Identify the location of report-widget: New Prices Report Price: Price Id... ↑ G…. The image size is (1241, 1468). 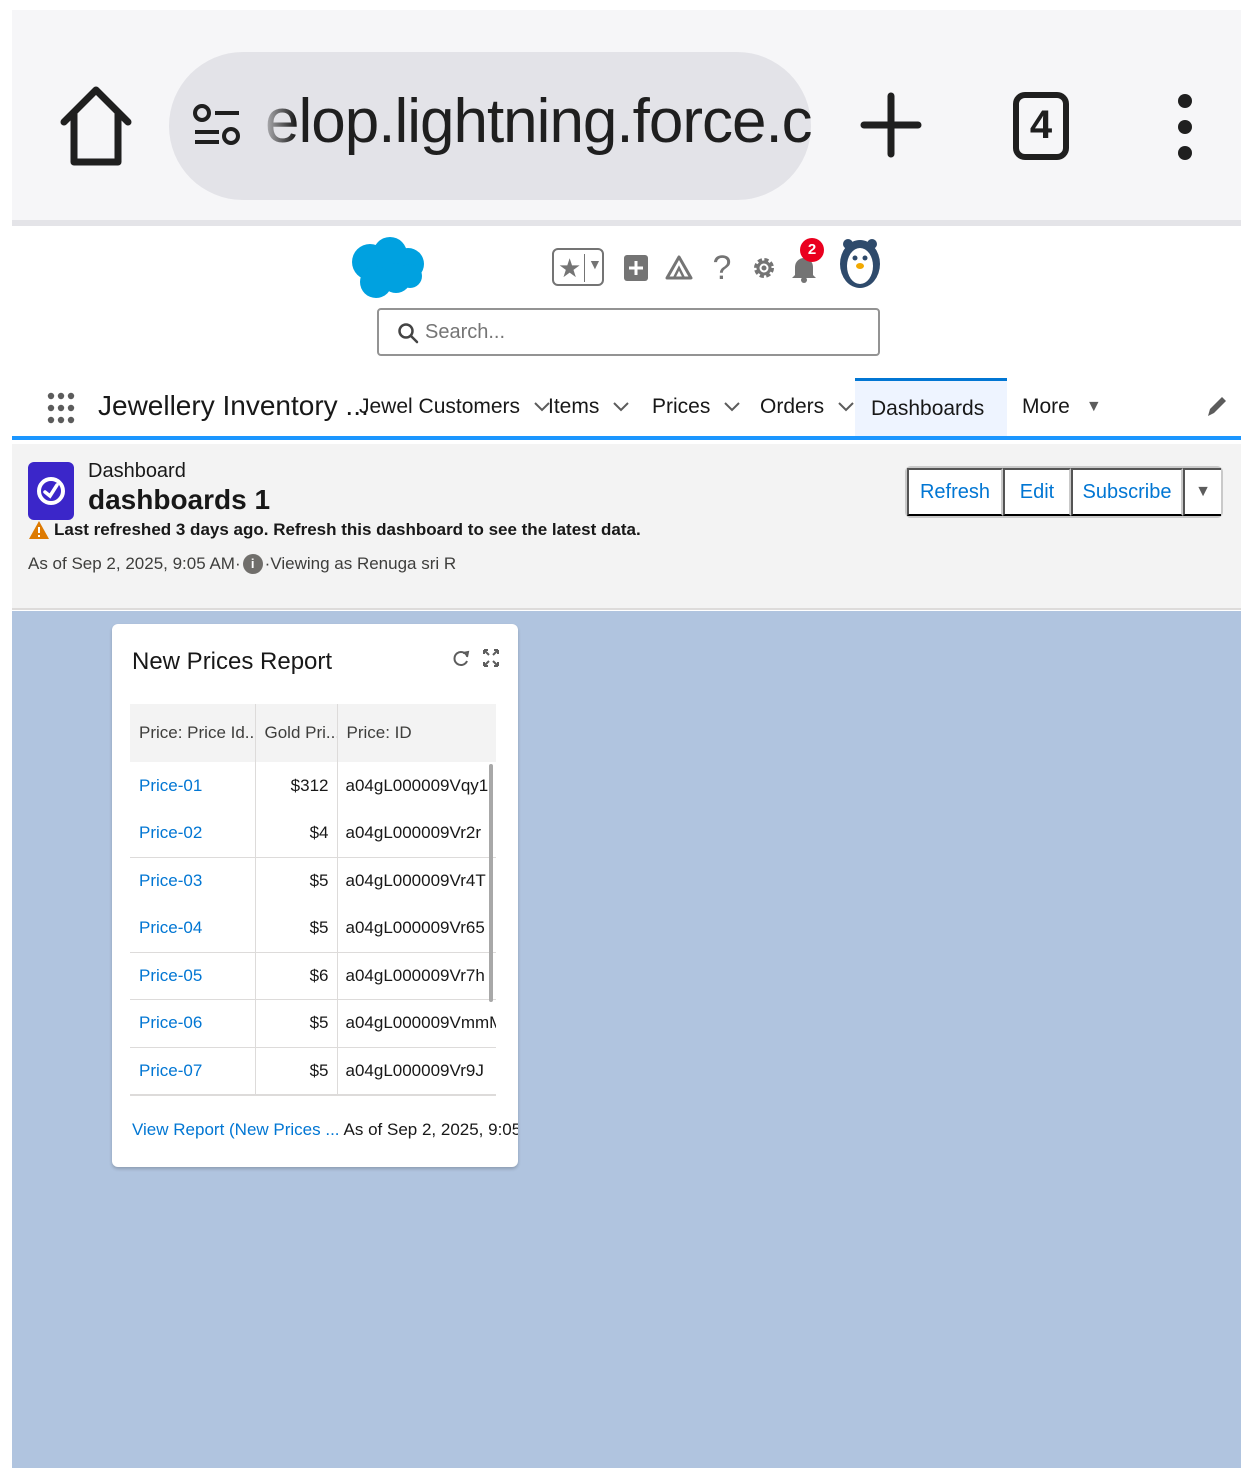
(315, 895).